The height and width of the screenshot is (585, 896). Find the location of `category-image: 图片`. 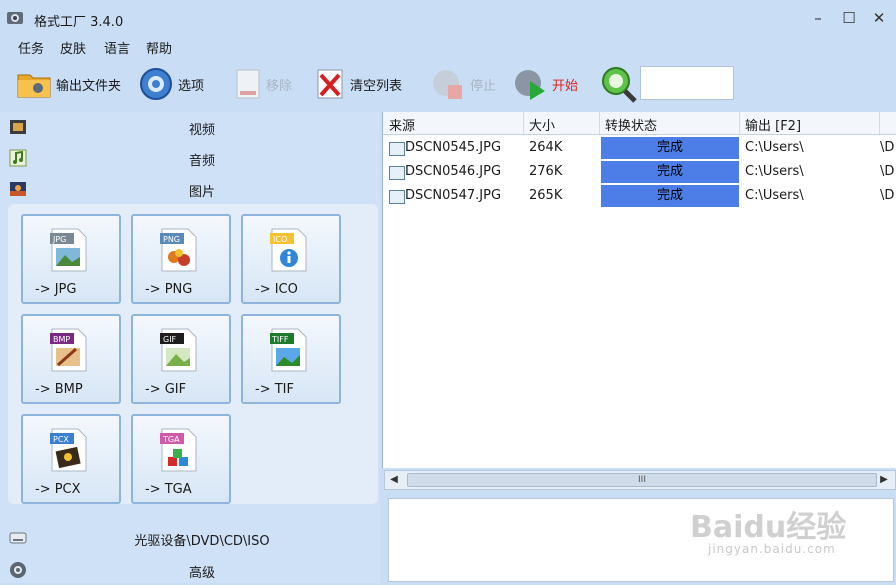

category-image: 图片 is located at coordinates (190, 189).